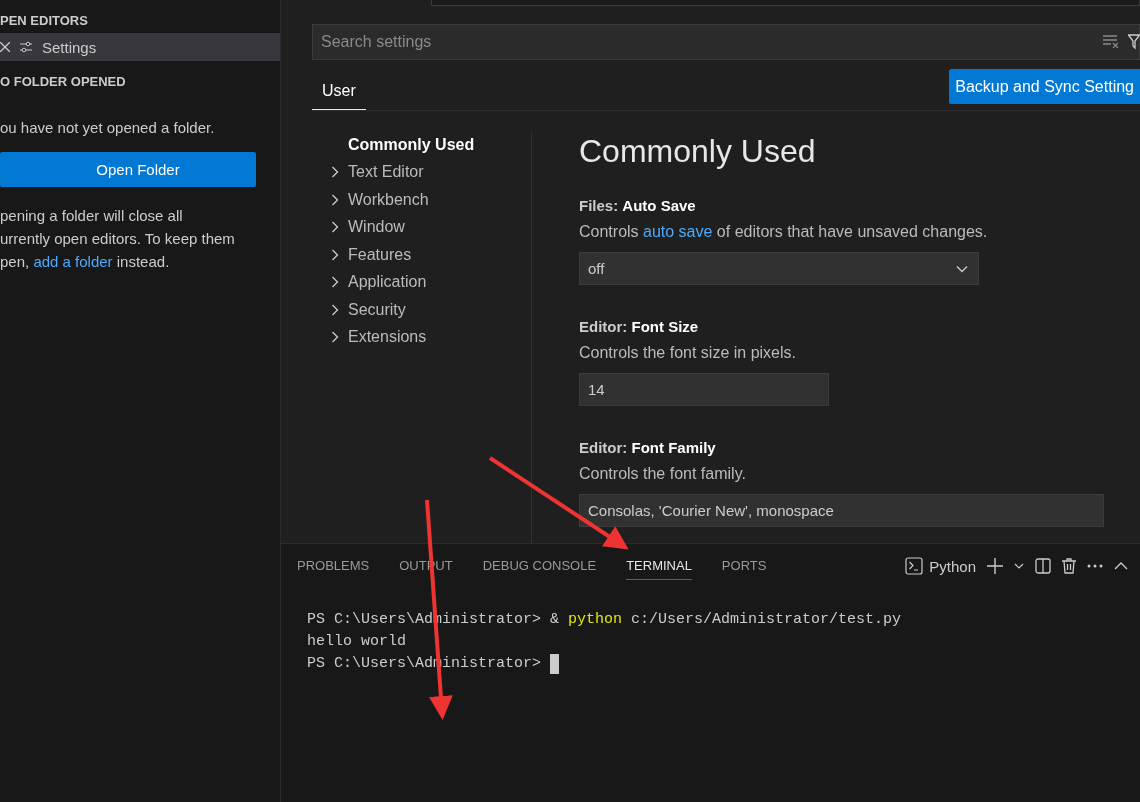  What do you see at coordinates (539, 566) in the screenshot?
I see `panel-tab: DEBUG CONSOLE` at bounding box center [539, 566].